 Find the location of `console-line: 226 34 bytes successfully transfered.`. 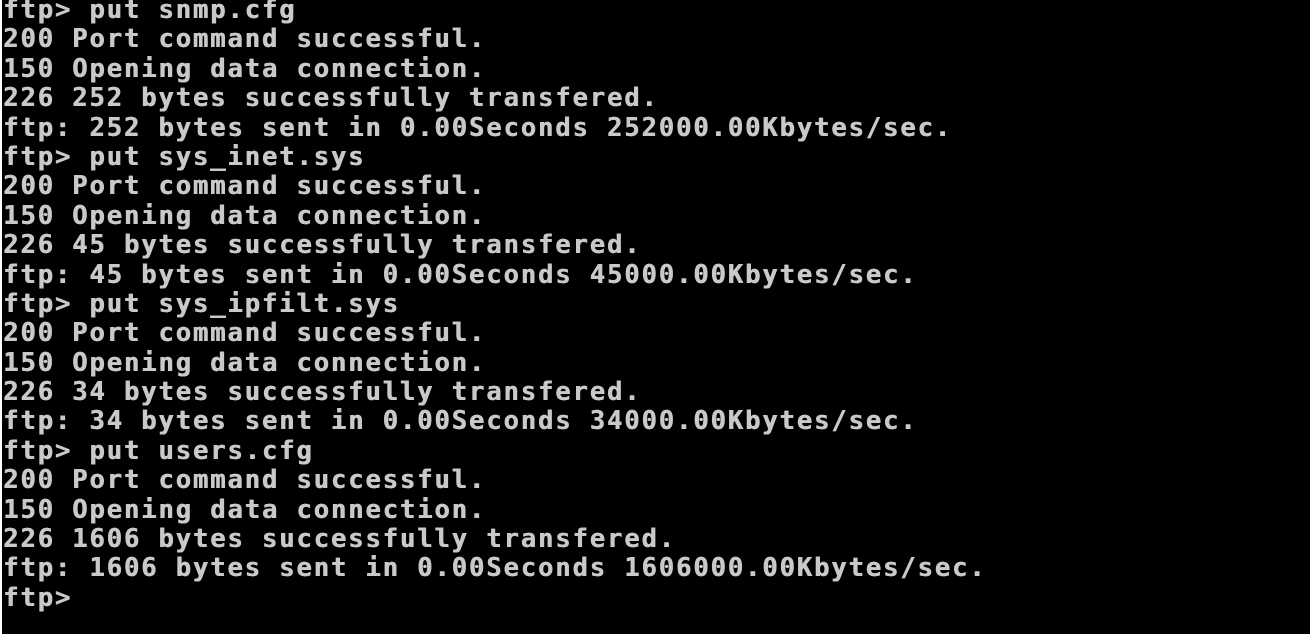

console-line: 226 34 bytes successfully transfered. is located at coordinates (322, 392).